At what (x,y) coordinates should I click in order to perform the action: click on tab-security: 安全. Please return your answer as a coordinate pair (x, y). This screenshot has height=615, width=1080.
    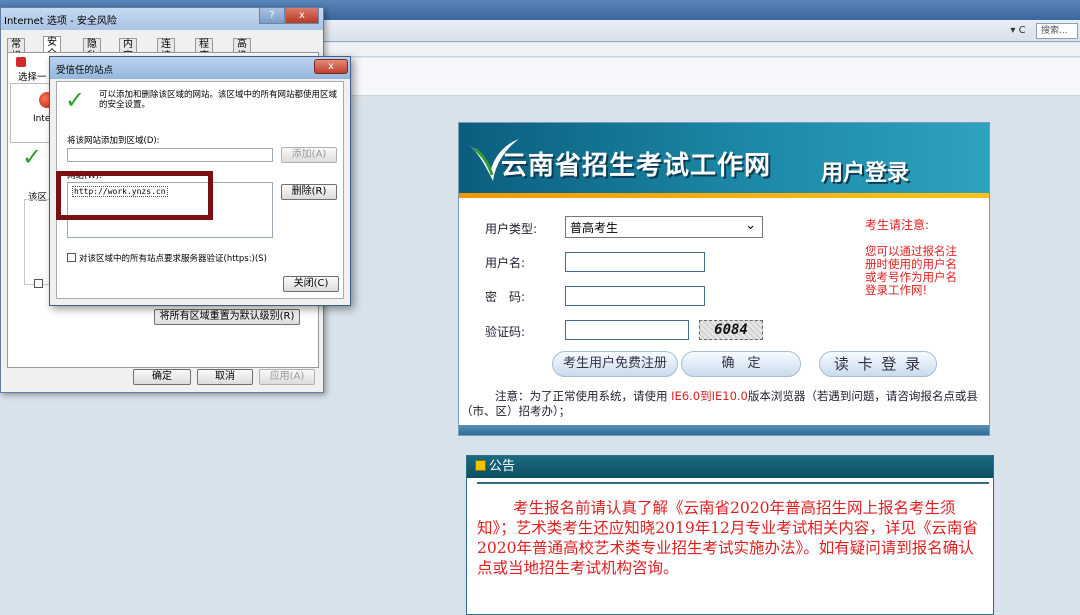
    Looking at the image, I should click on (52, 48).